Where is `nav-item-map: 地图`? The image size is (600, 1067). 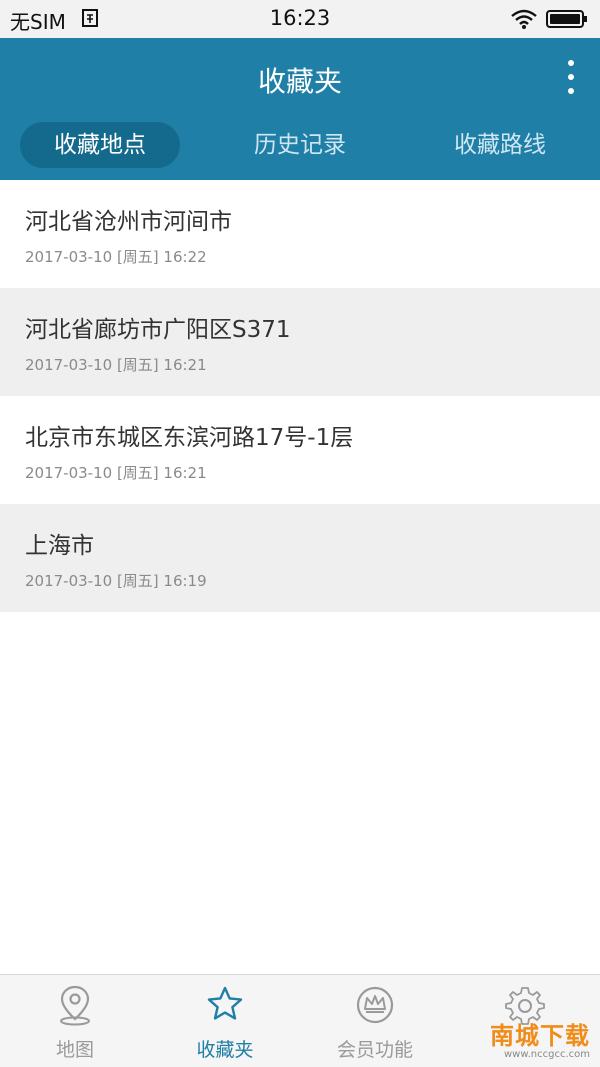
nav-item-map: 地图 is located at coordinates (75, 1021).